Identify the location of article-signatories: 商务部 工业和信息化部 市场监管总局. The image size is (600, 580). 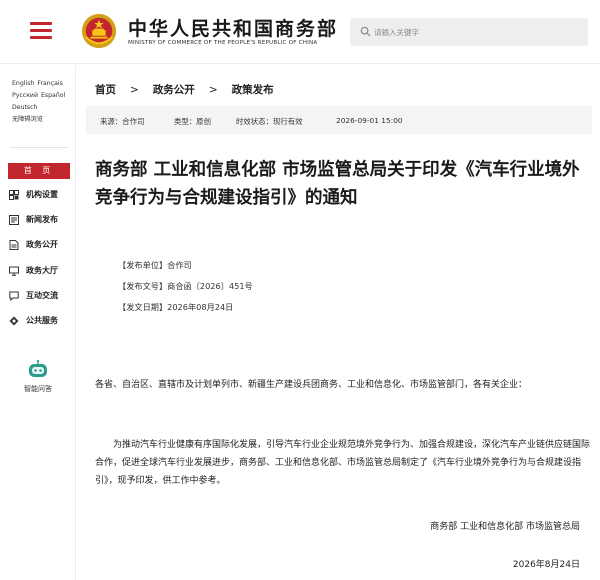
(505, 527).